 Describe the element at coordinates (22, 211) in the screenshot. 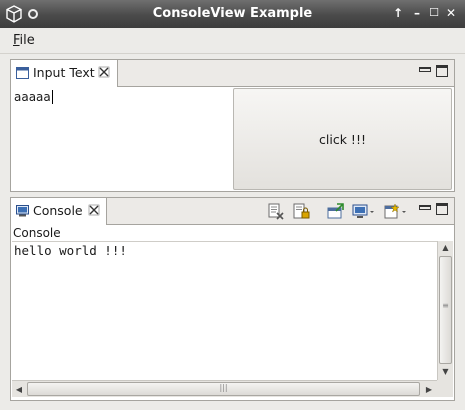

I see `console-icon` at that location.